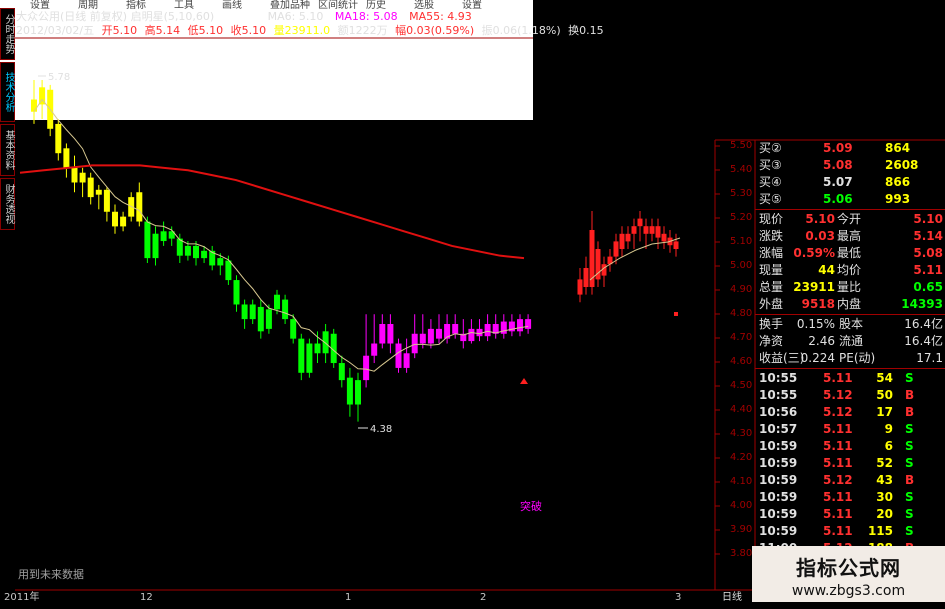 This screenshot has height=609, width=945. Describe the element at coordinates (888, 429) in the screenshot. I see `tick-volume: 9` at that location.